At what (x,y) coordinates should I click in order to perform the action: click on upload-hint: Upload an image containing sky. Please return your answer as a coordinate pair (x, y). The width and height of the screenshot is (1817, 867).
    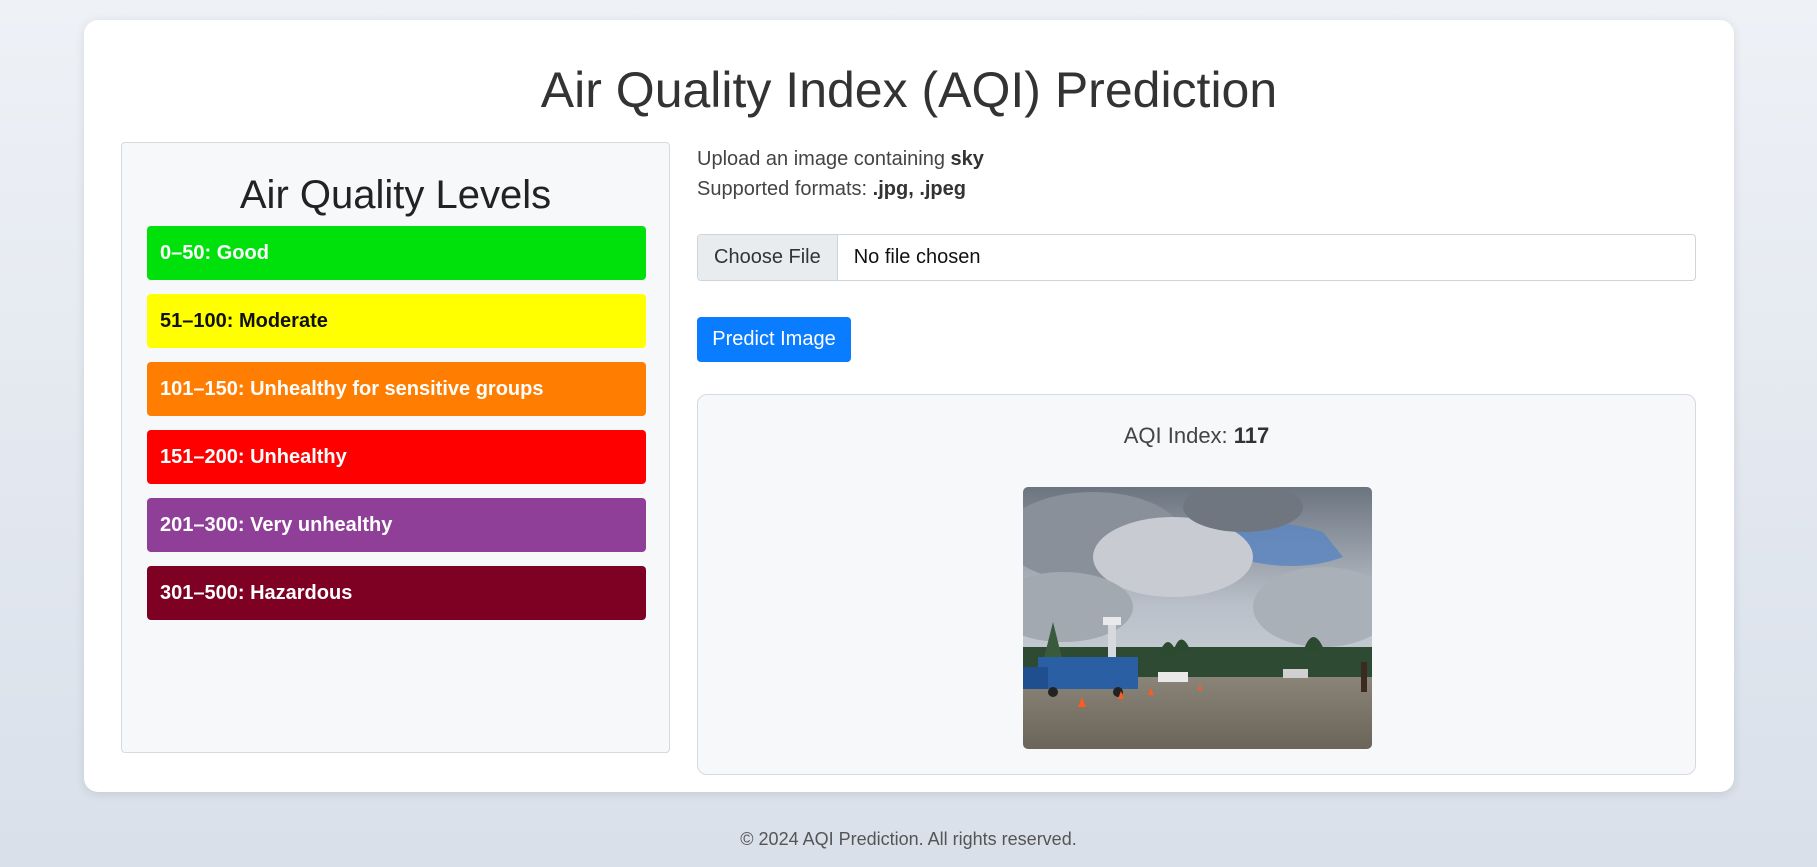
    Looking at the image, I should click on (840, 159).